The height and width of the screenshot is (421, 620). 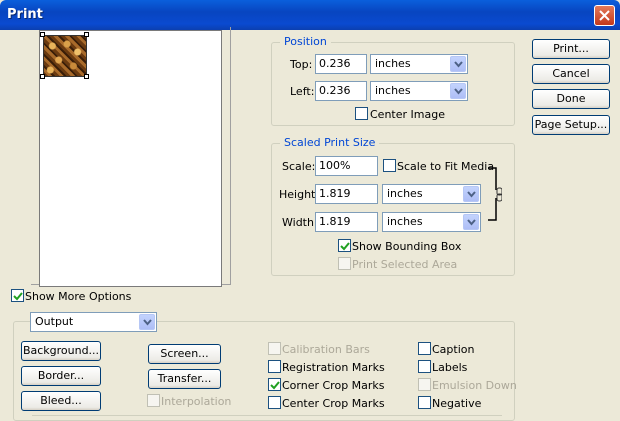 What do you see at coordinates (346, 222) in the screenshot?
I see `width-input: 1.819` at bounding box center [346, 222].